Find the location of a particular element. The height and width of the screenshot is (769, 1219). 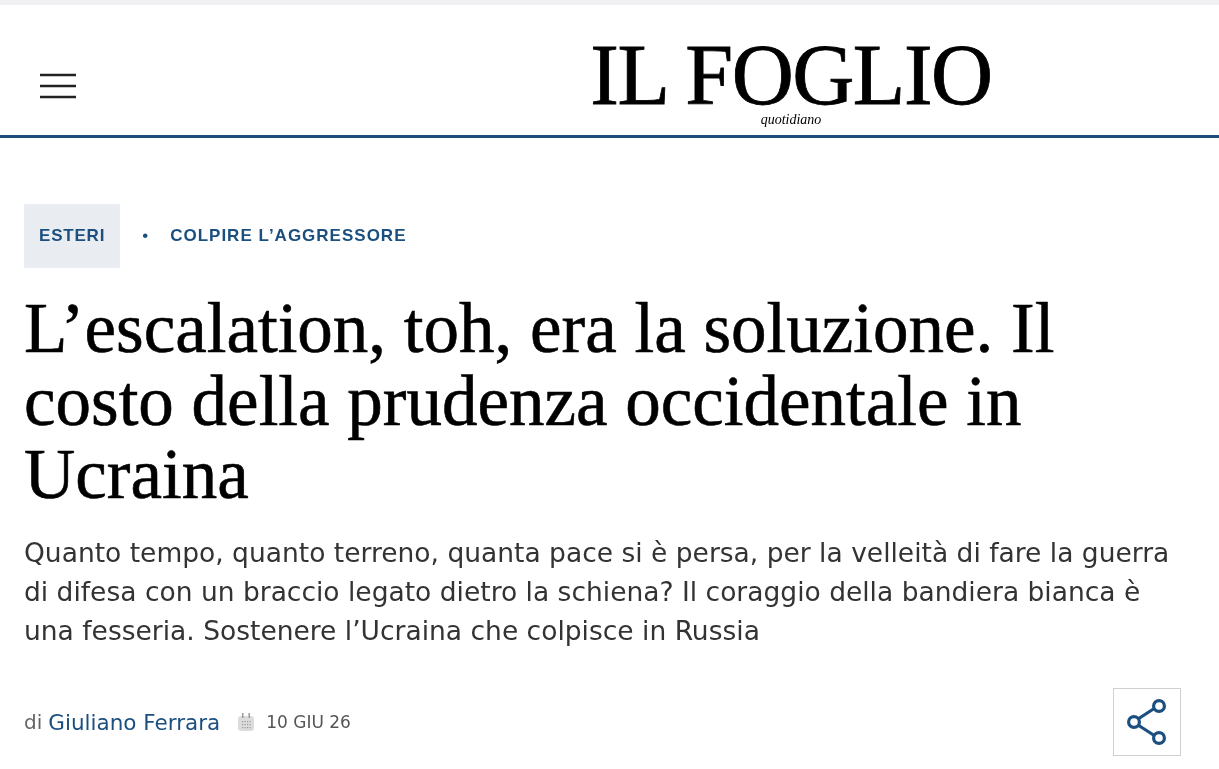

byline-prefix: di is located at coordinates (33, 722).